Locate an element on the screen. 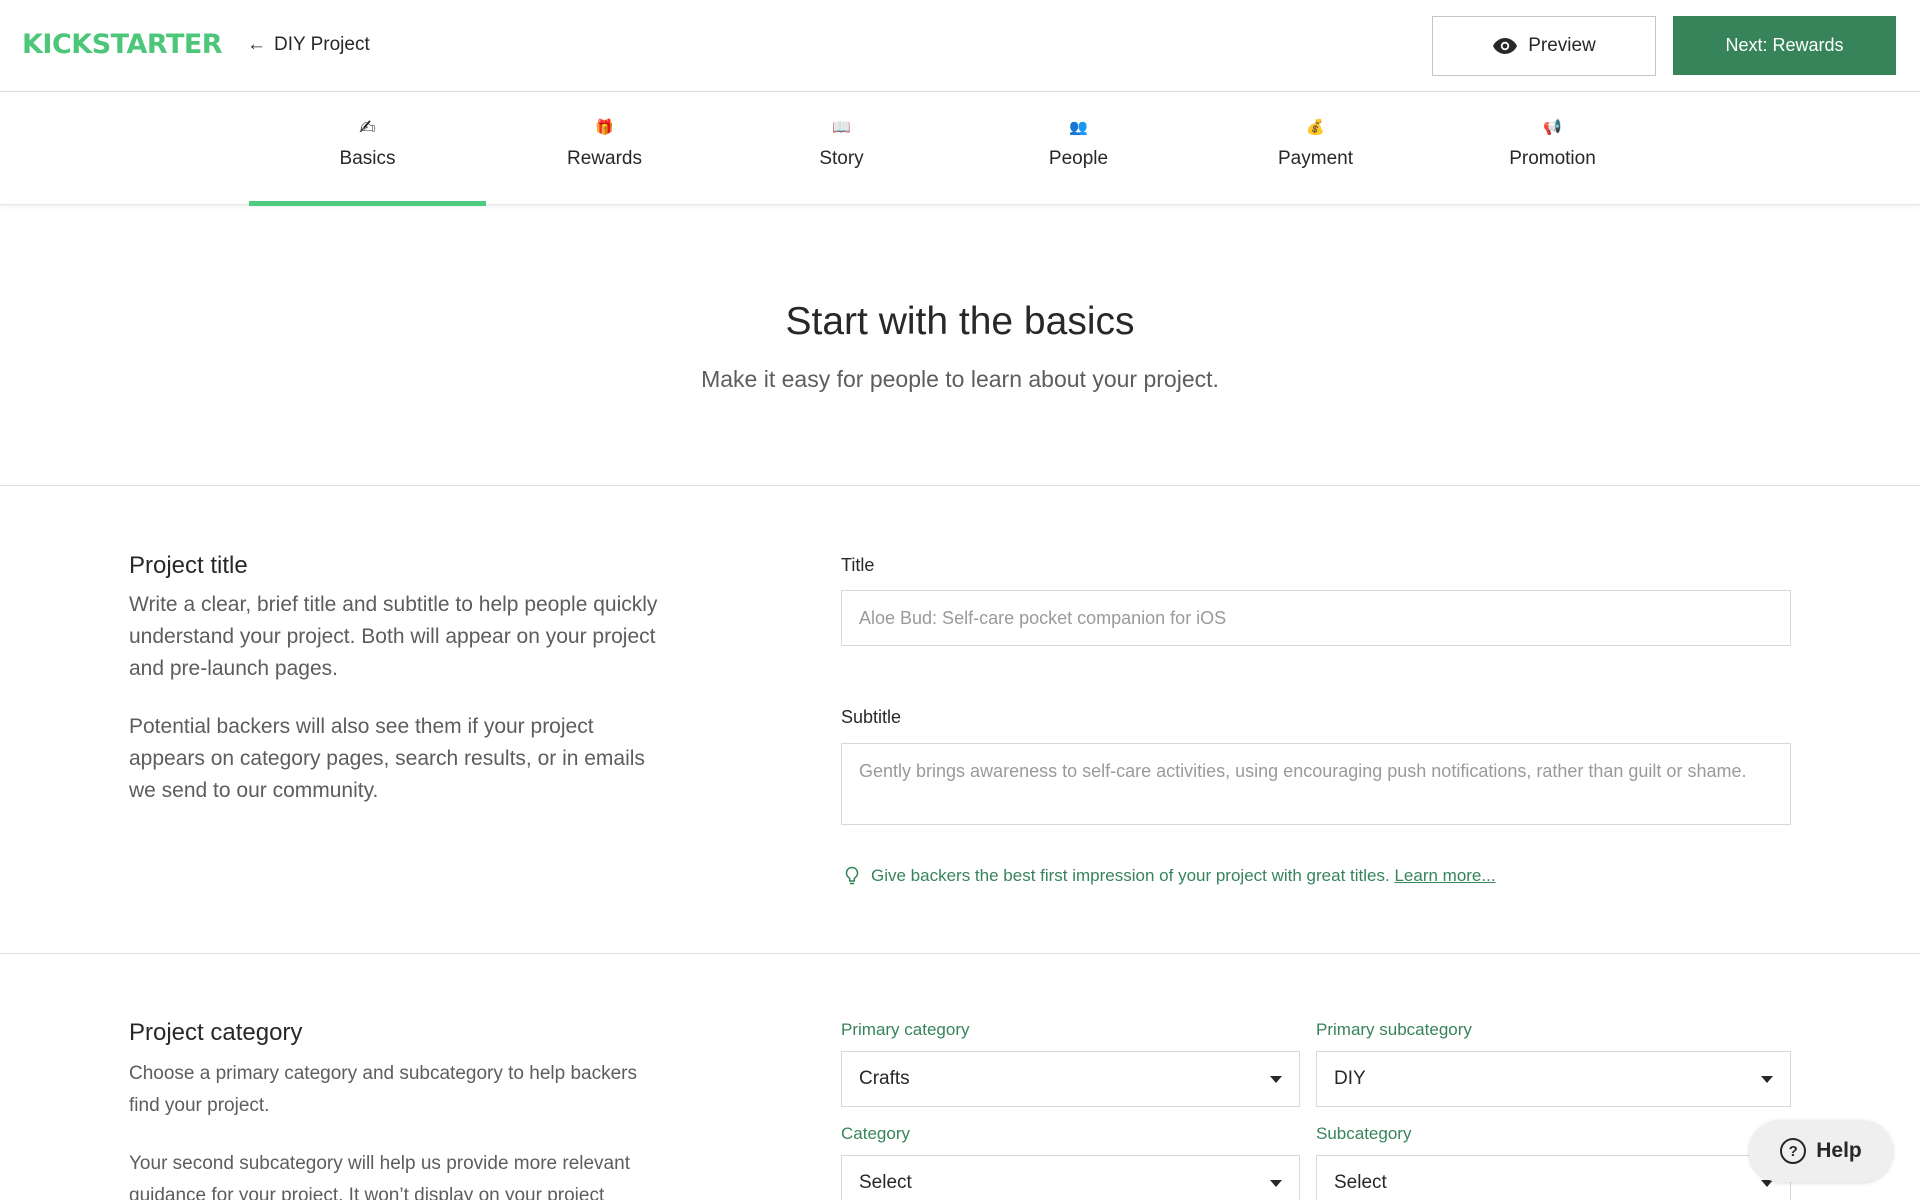 The width and height of the screenshot is (1920, 1200). people-icon: 👥 is located at coordinates (1078, 127).